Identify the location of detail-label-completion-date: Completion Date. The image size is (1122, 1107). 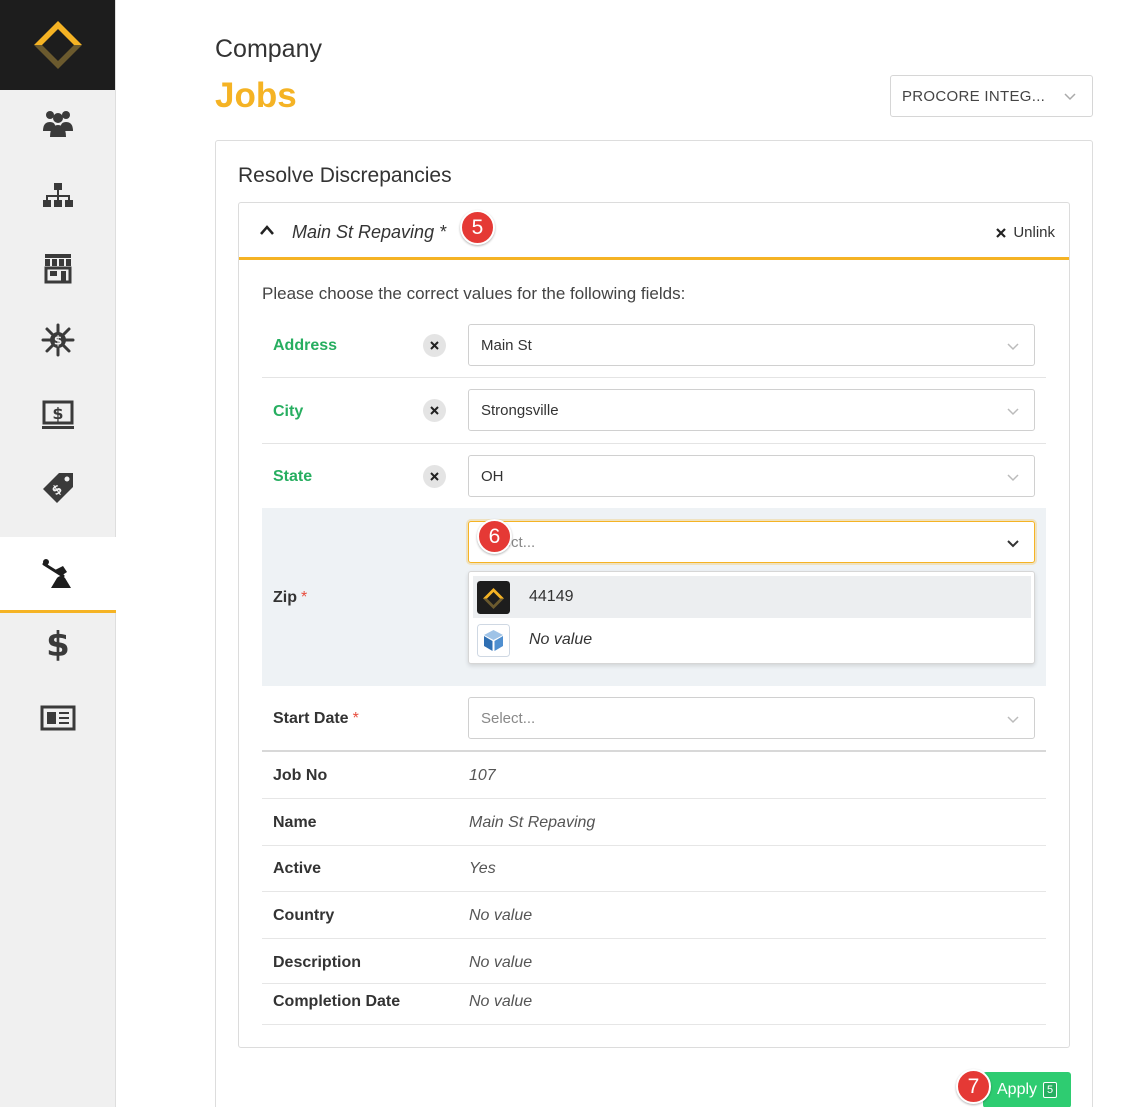
(337, 1001).